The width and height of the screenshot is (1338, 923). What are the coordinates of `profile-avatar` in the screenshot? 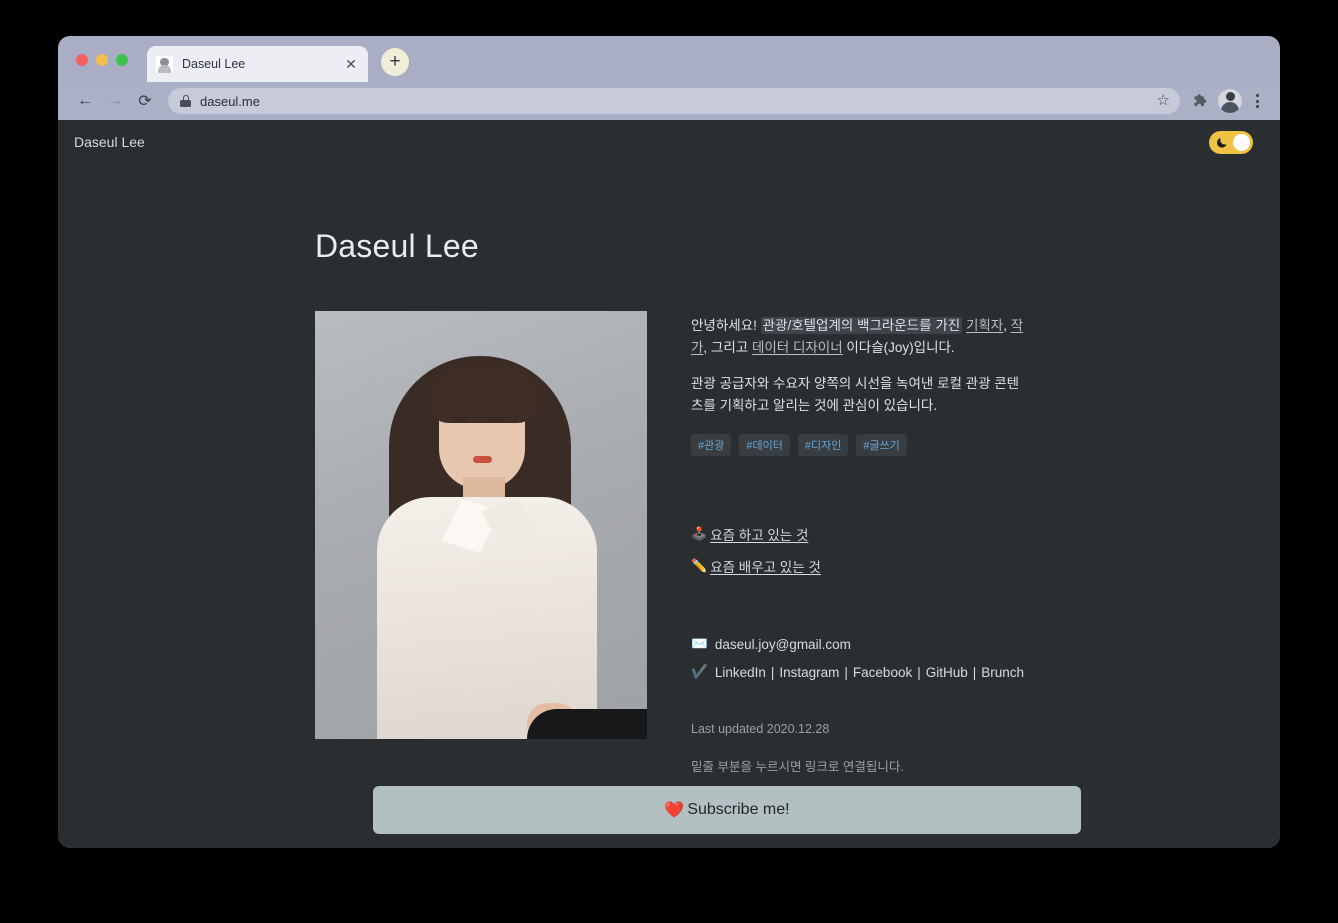 It's located at (1230, 101).